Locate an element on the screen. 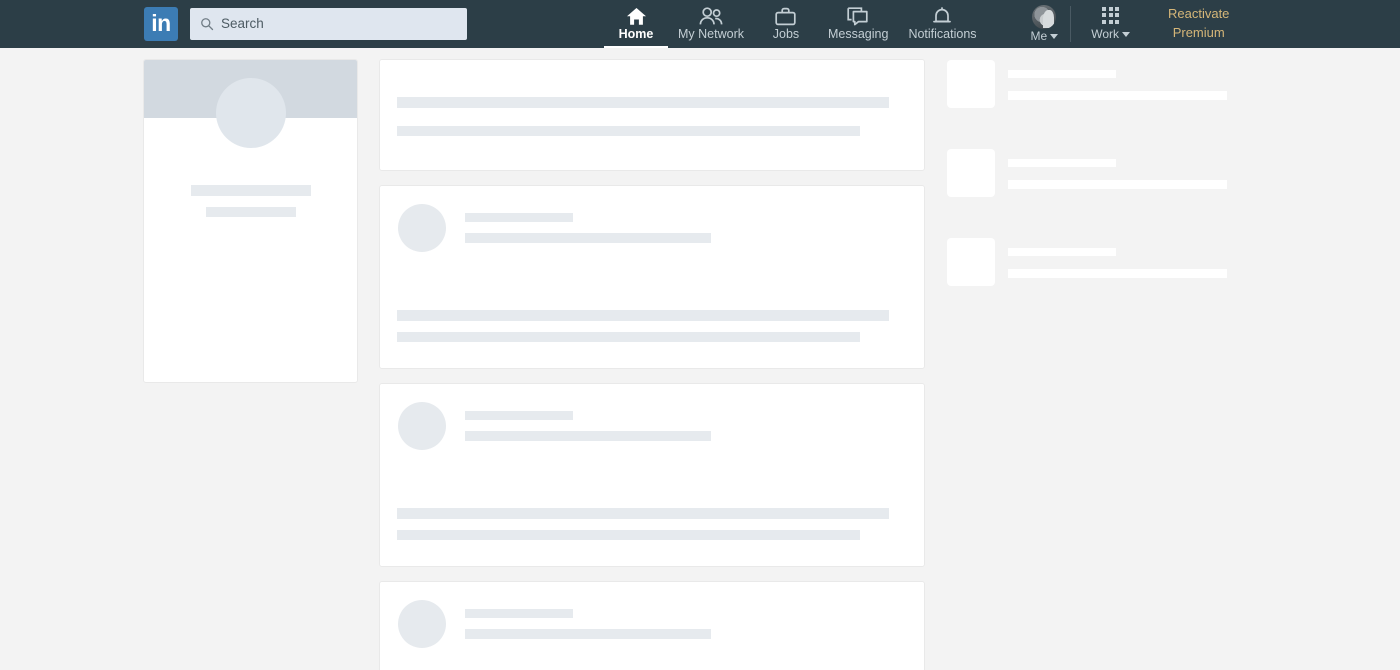 The image size is (1400, 670). profile-avatar-placeholder is located at coordinates (250, 113).